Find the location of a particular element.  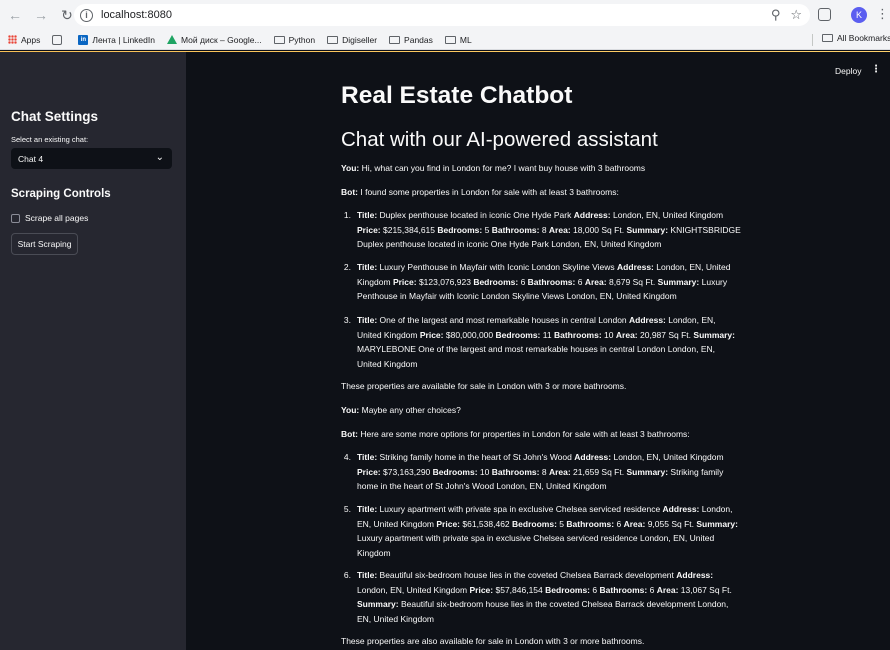

bookmark-tab-groups is located at coordinates (59, 39).